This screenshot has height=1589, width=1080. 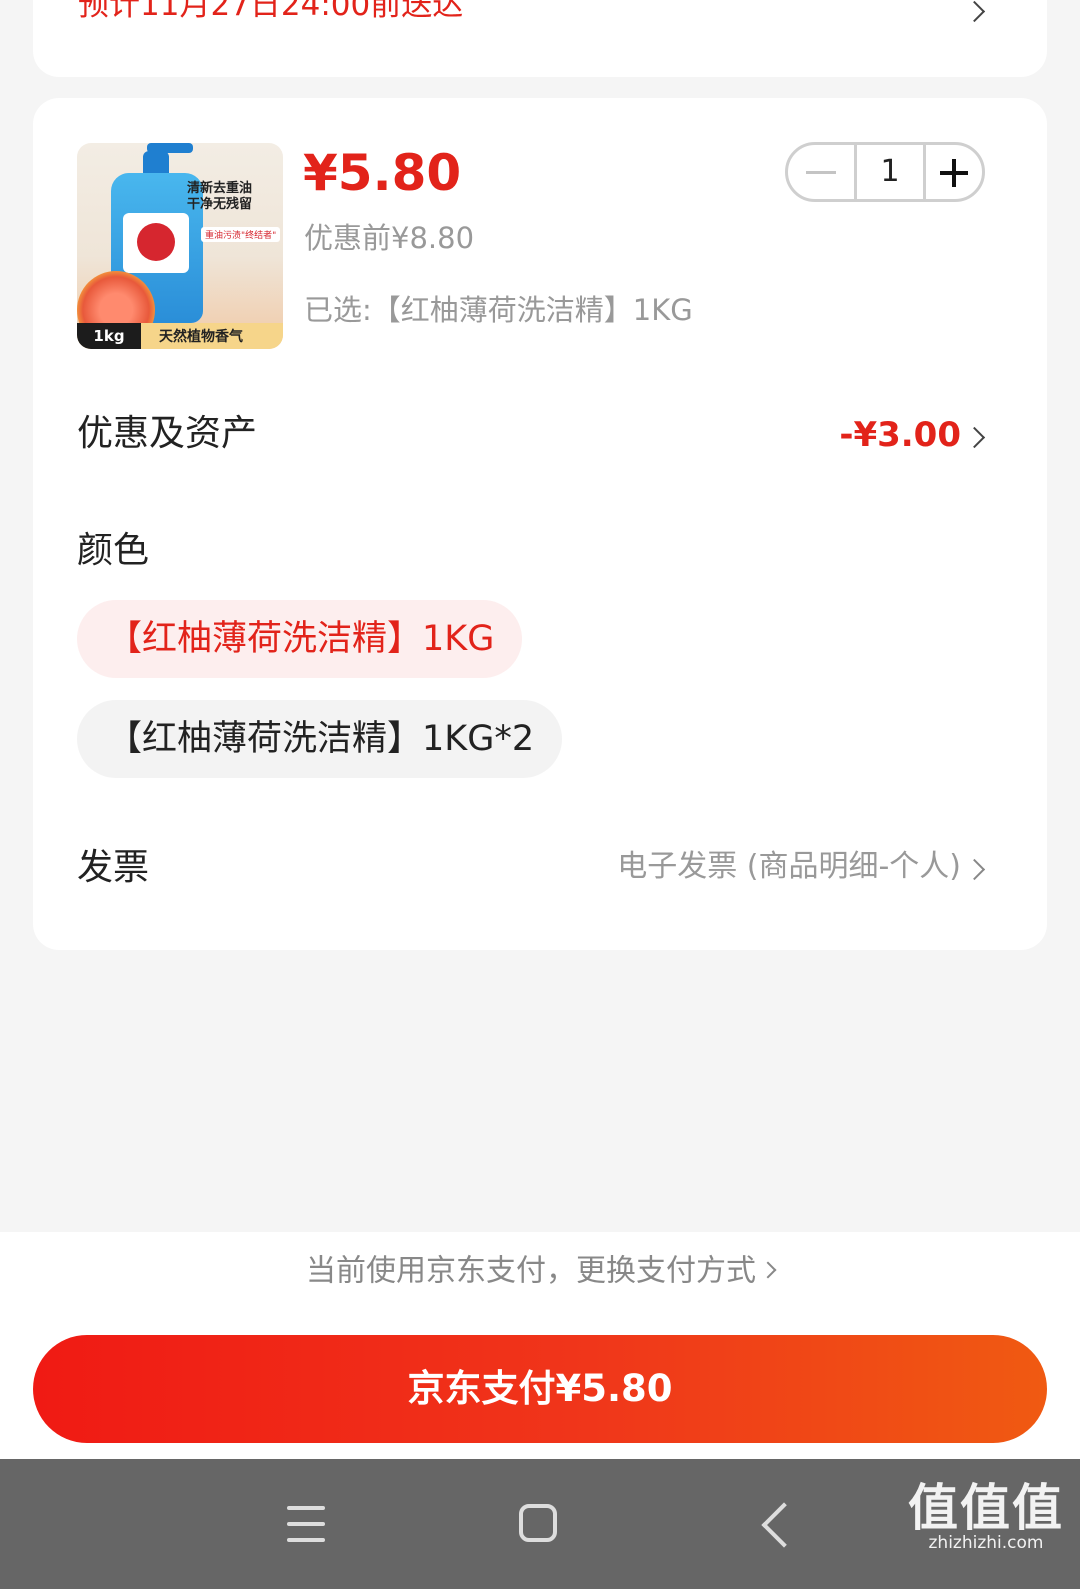 What do you see at coordinates (320, 739) in the screenshot?
I see `color-option-2: 【红柚薄荷洗洁精】1KG*2` at bounding box center [320, 739].